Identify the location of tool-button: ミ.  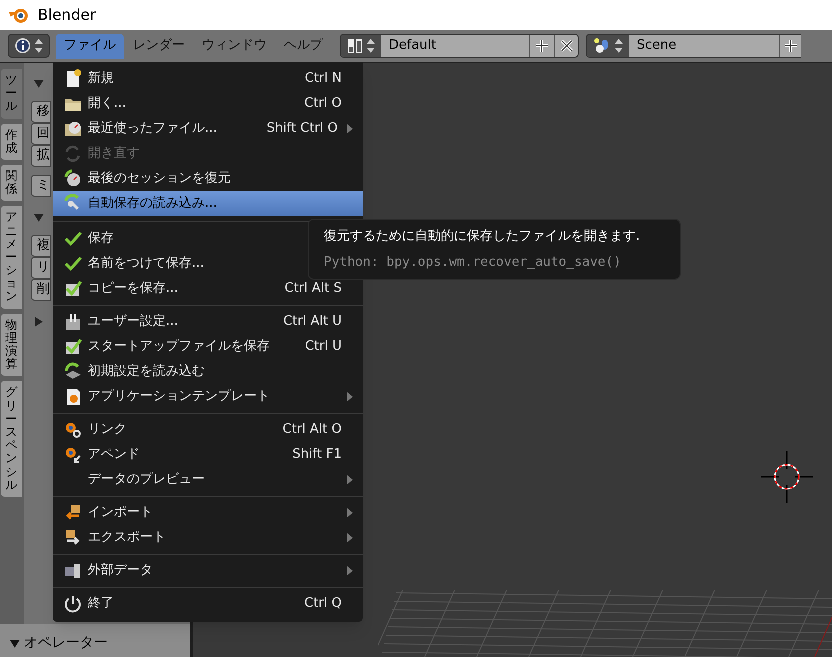
(41, 186).